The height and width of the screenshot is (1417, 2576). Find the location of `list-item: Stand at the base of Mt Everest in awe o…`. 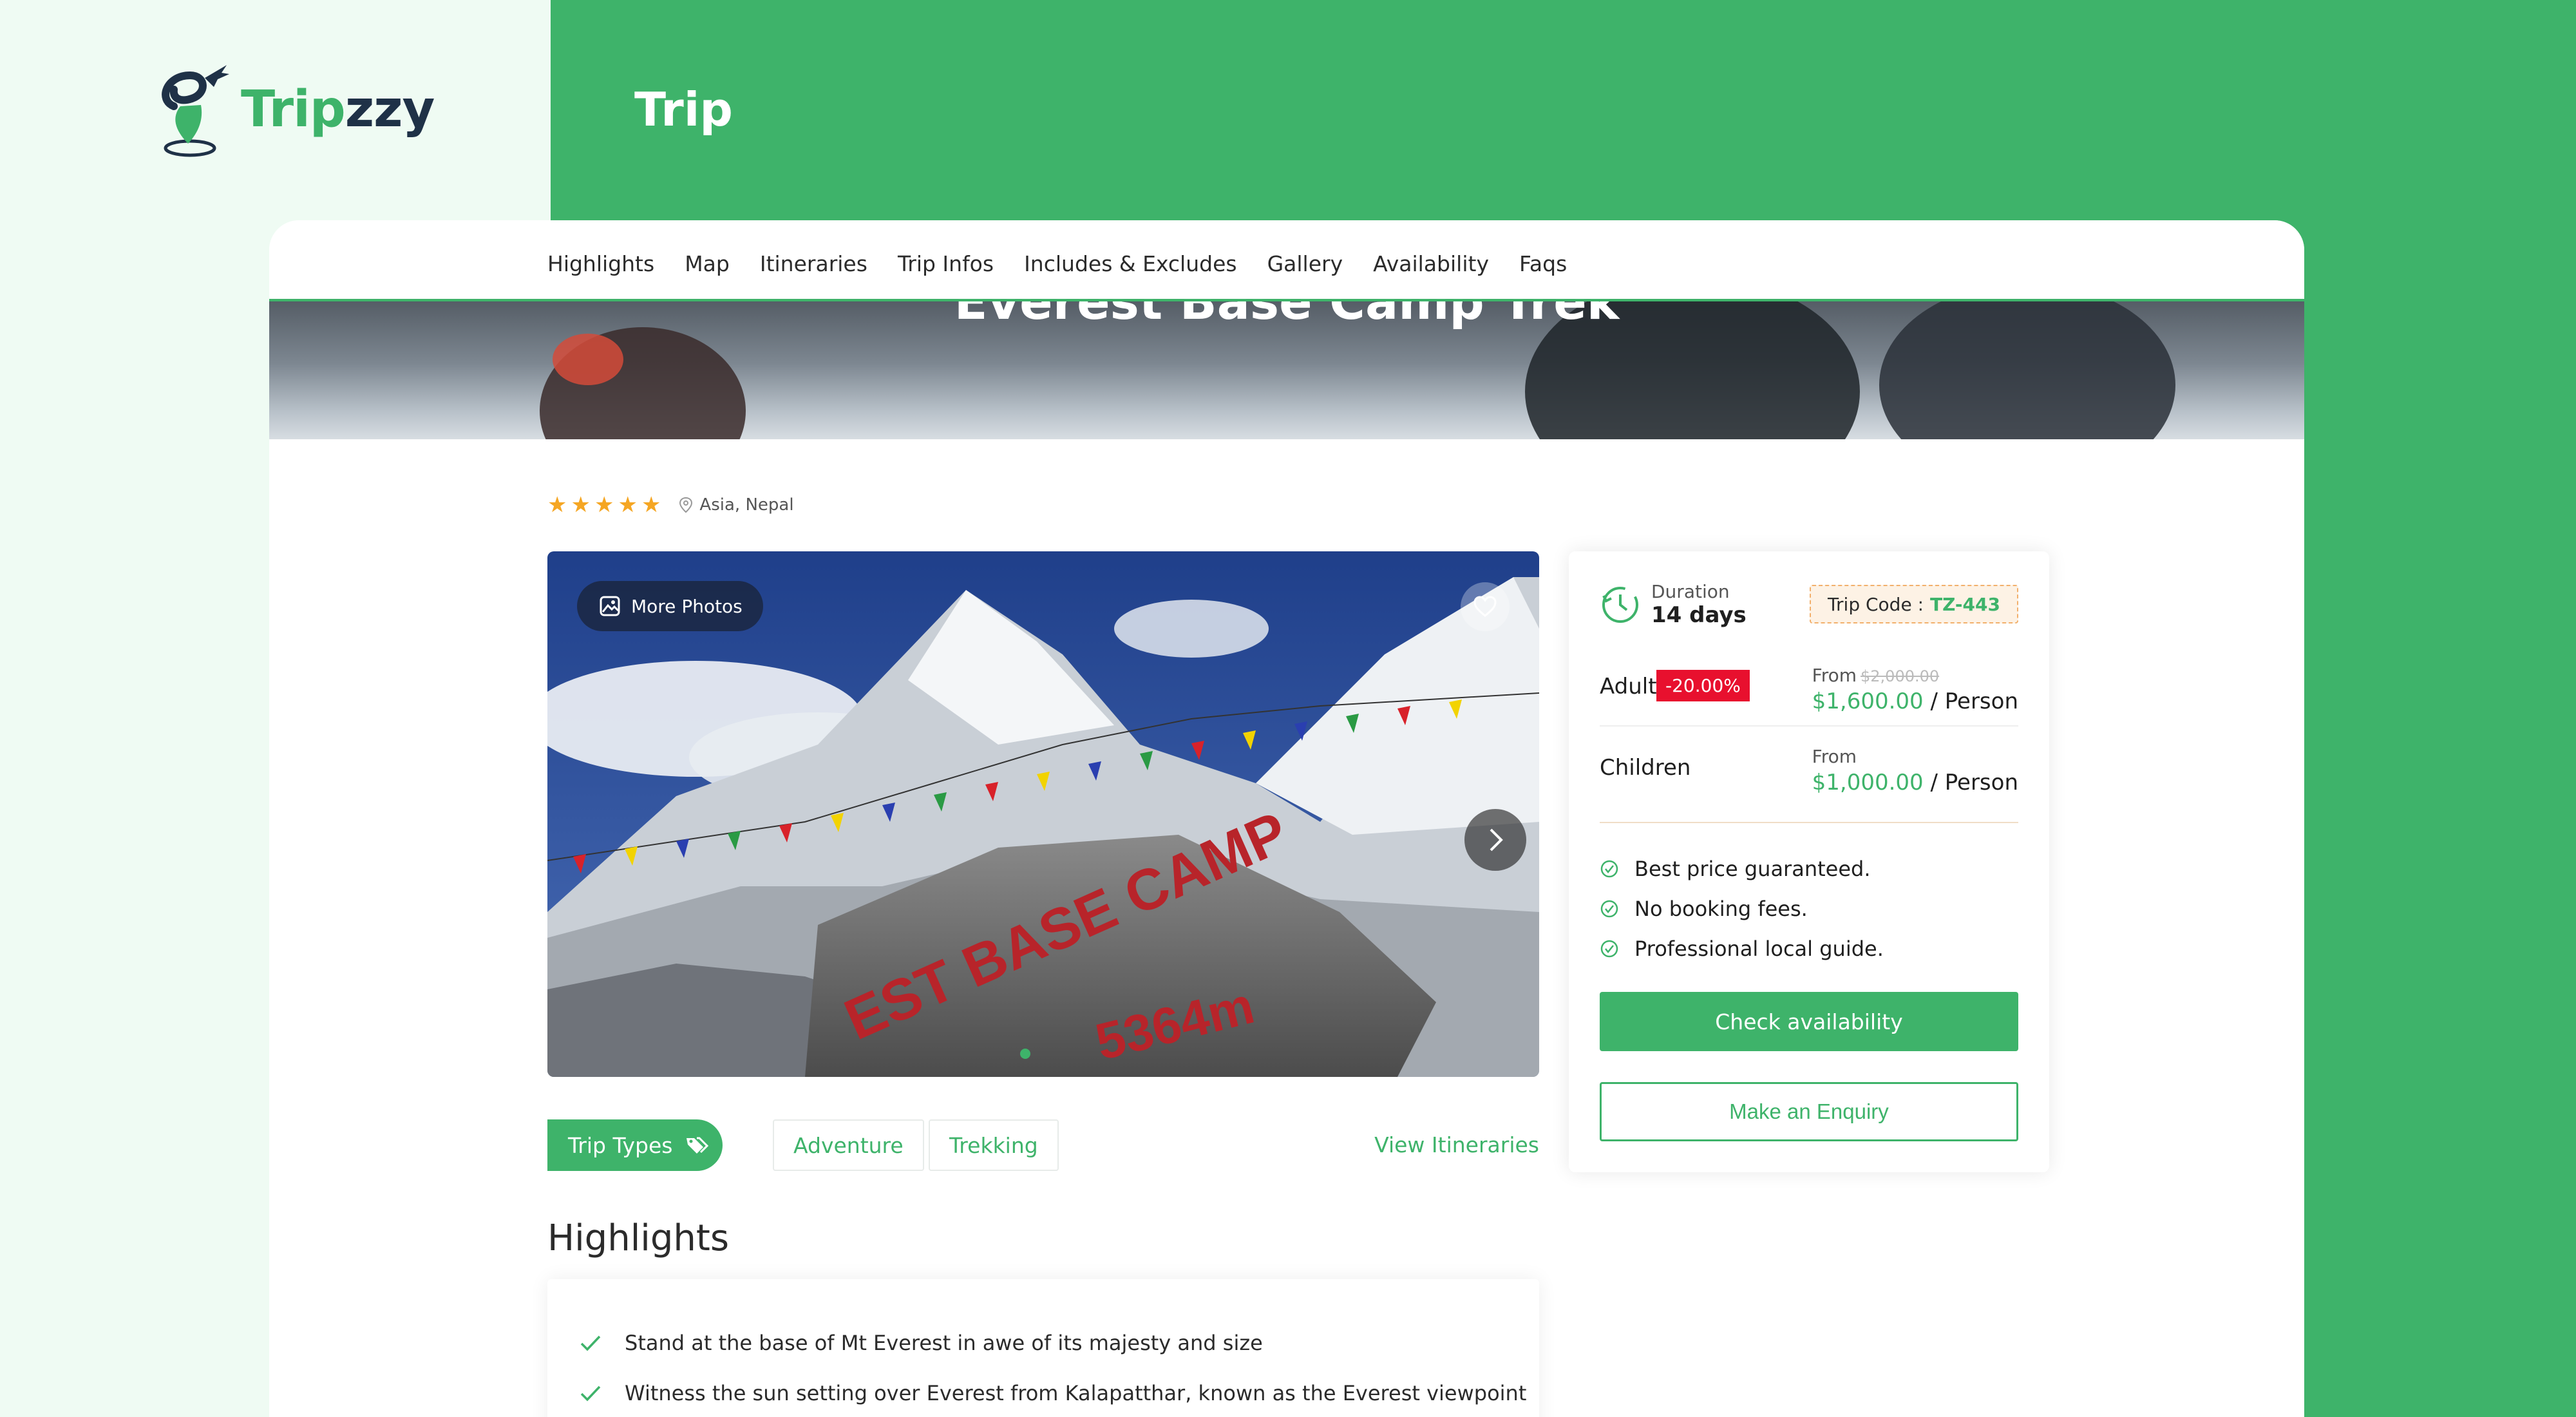

list-item: Stand at the base of Mt Everest in awe o… is located at coordinates (921, 1343).